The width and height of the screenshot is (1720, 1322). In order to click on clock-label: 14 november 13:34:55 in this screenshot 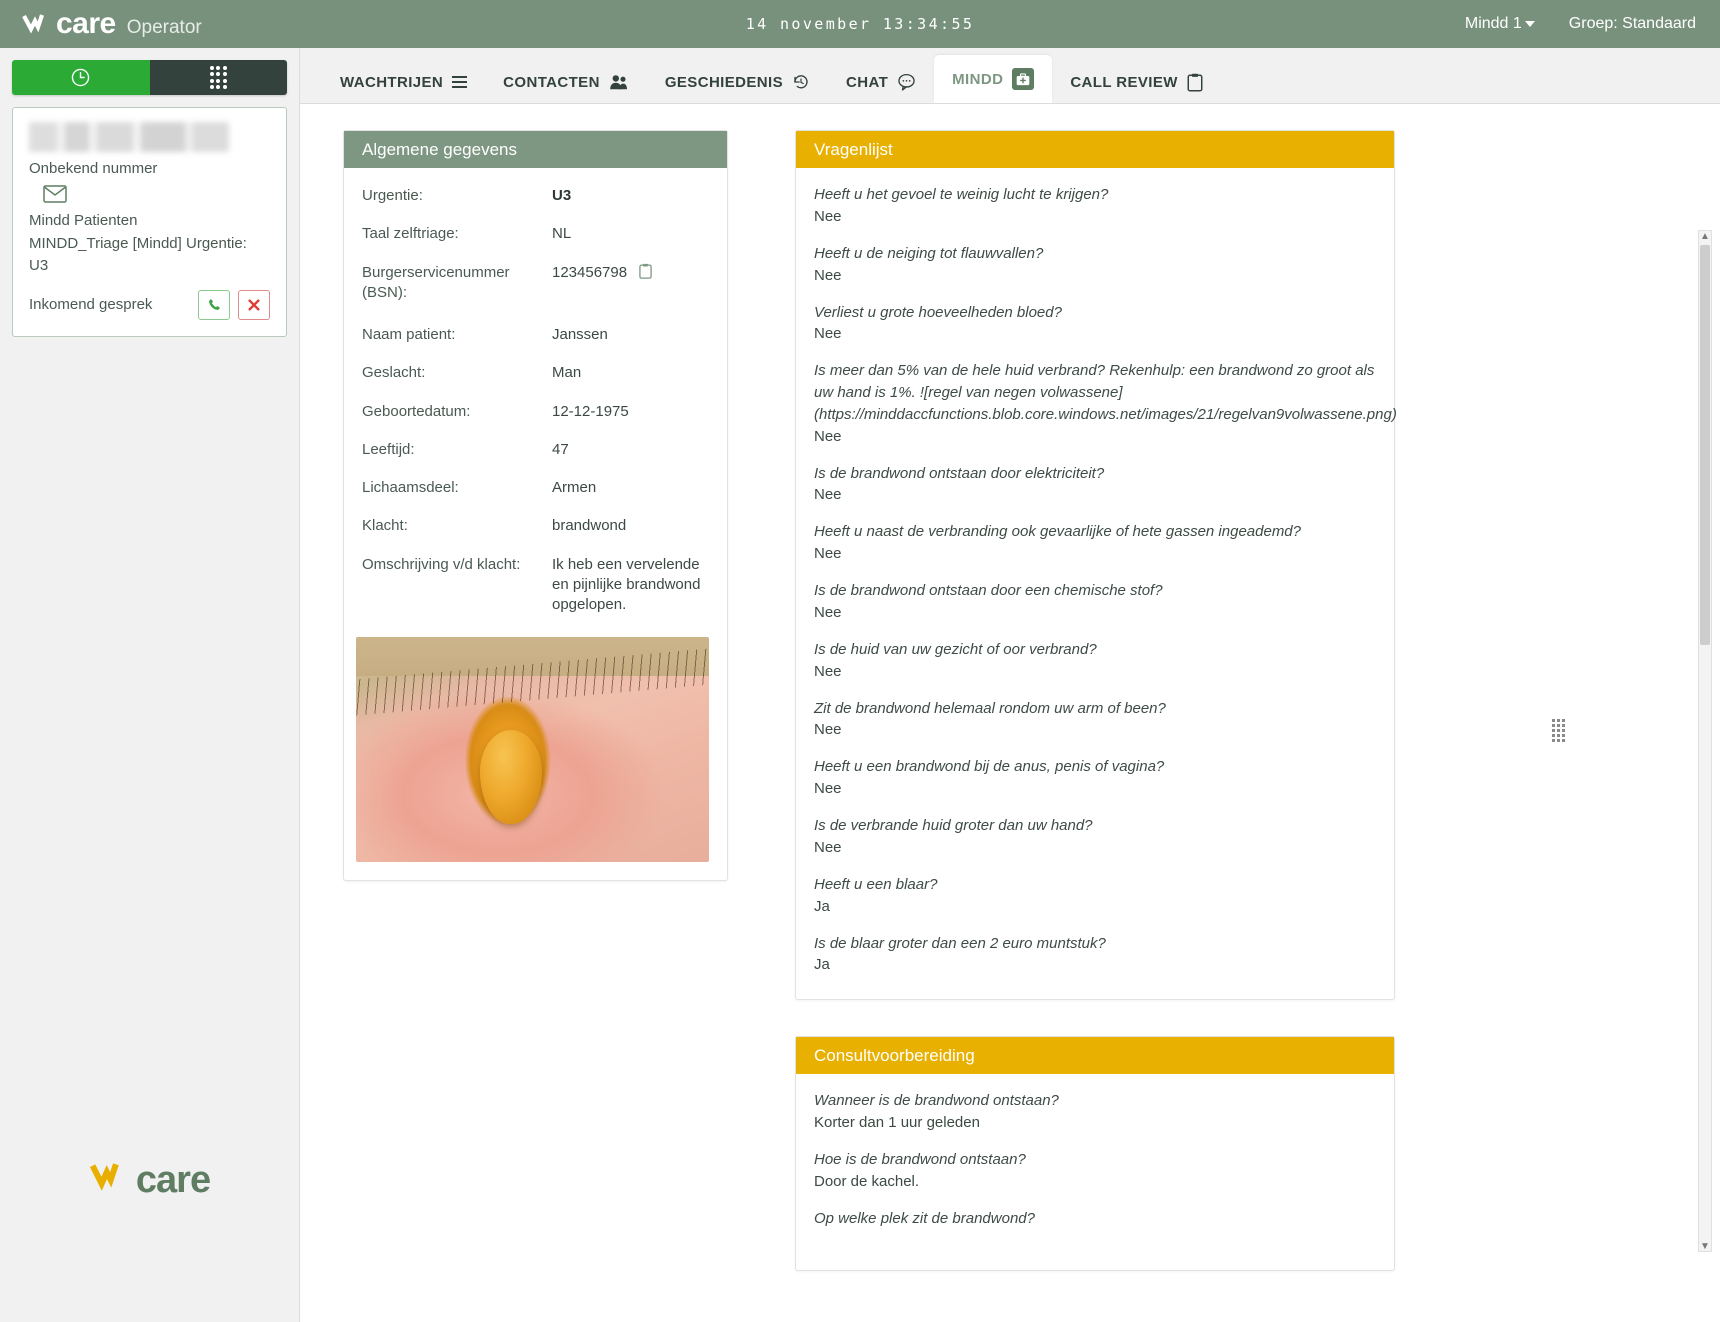, I will do `click(860, 24)`.